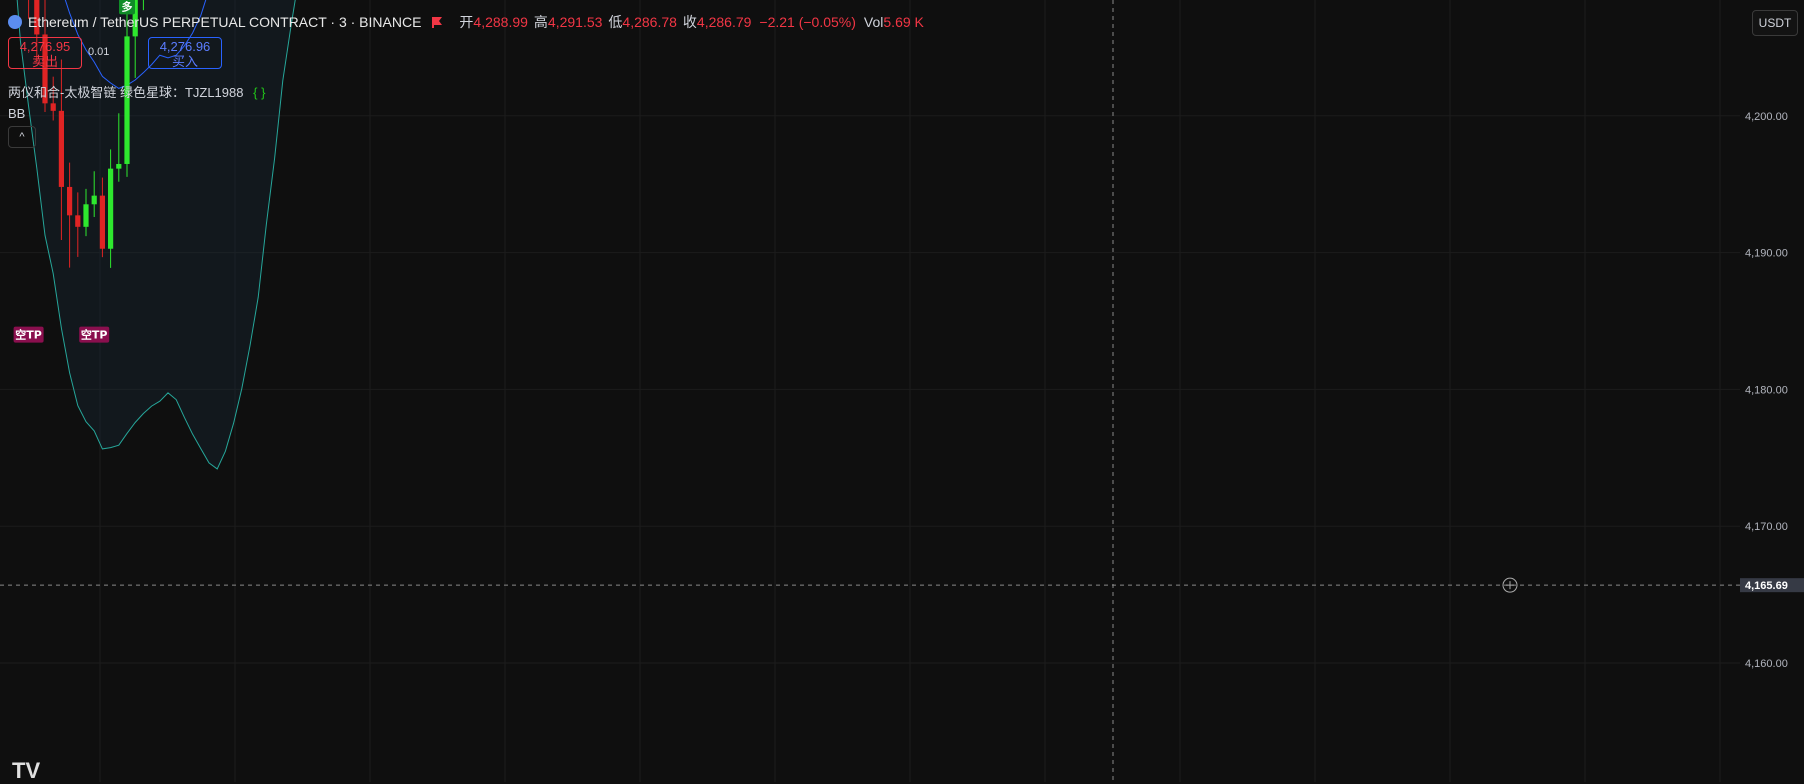 This screenshot has height=784, width=1804. Describe the element at coordinates (437, 22) in the screenshot. I see `flag-icon` at that location.